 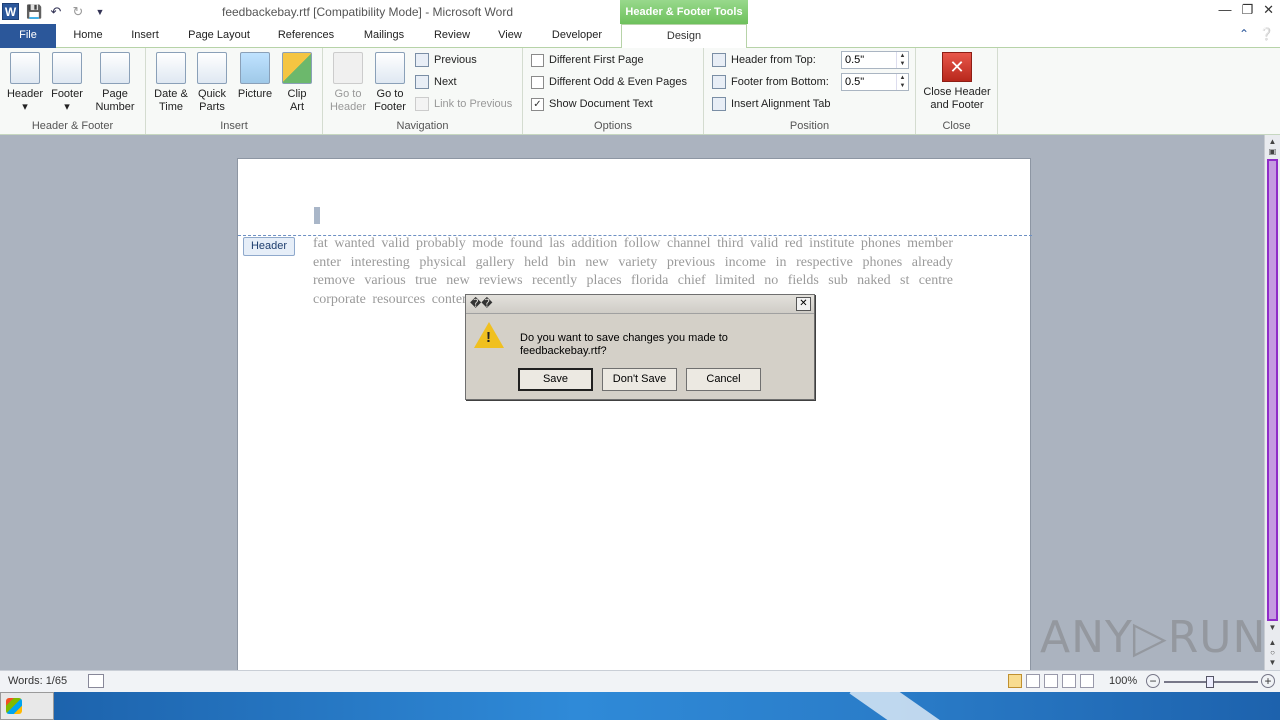 What do you see at coordinates (67, 12) in the screenshot?
I see `quick-access-toolbar: 💾 ↶ ↻ ▼` at bounding box center [67, 12].